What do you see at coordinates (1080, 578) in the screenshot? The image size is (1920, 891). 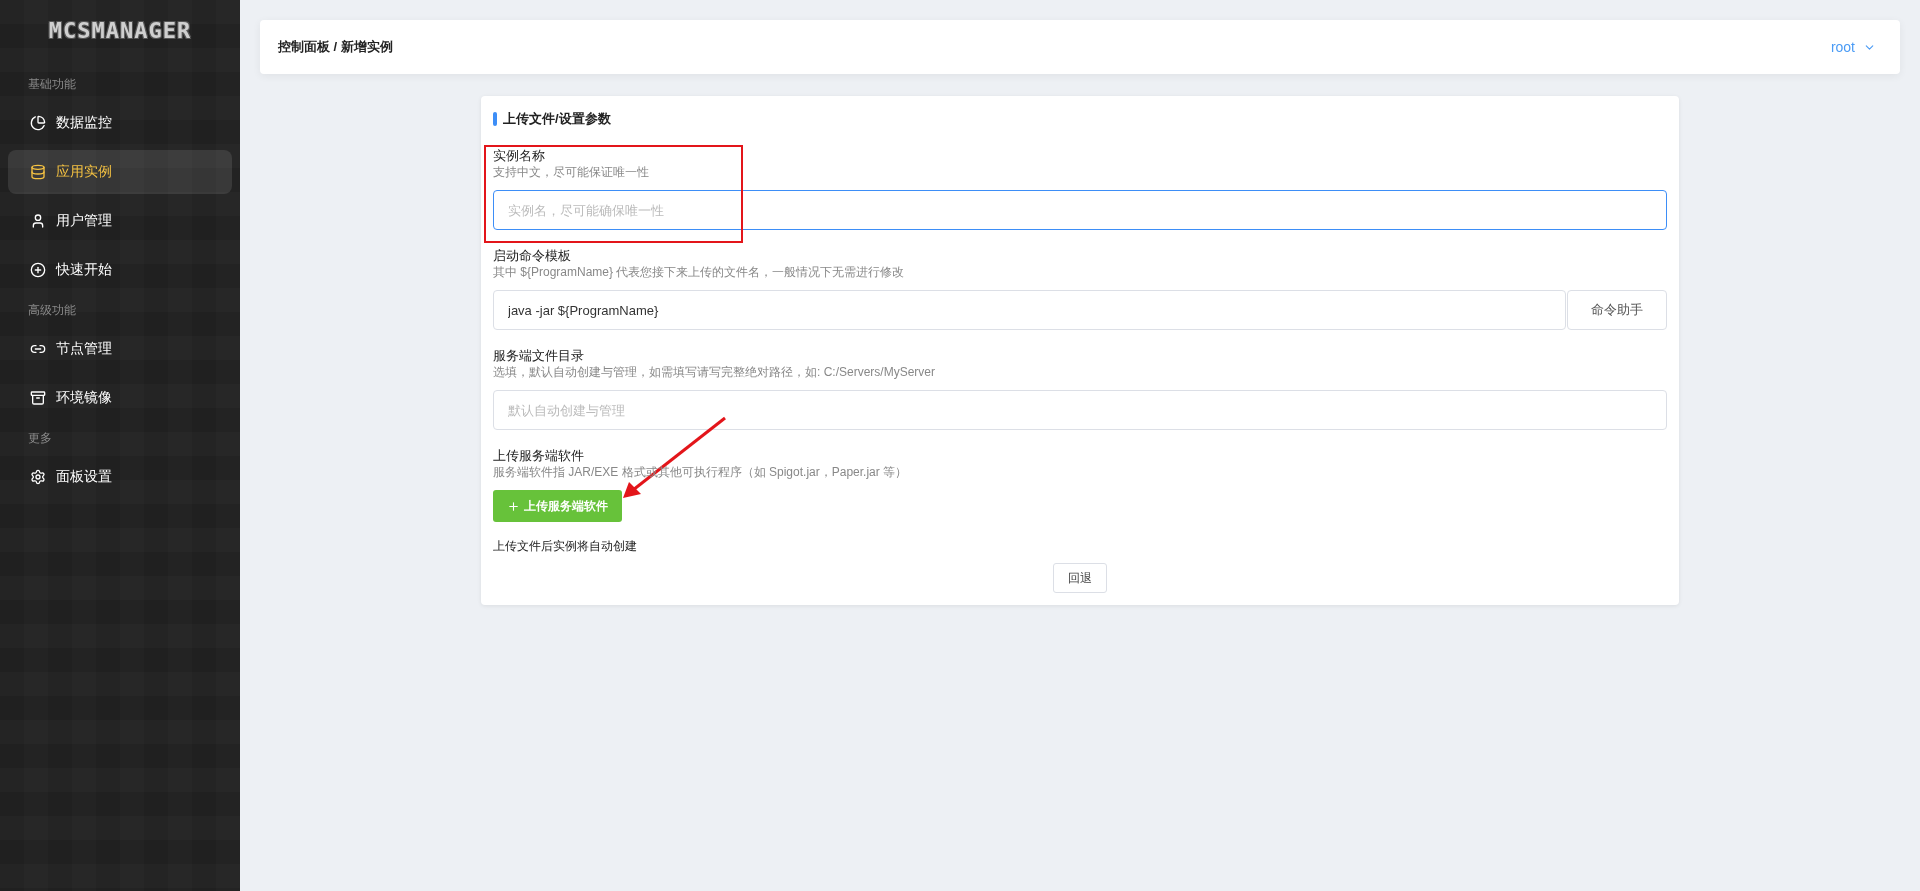 I see `back-button: 回退` at bounding box center [1080, 578].